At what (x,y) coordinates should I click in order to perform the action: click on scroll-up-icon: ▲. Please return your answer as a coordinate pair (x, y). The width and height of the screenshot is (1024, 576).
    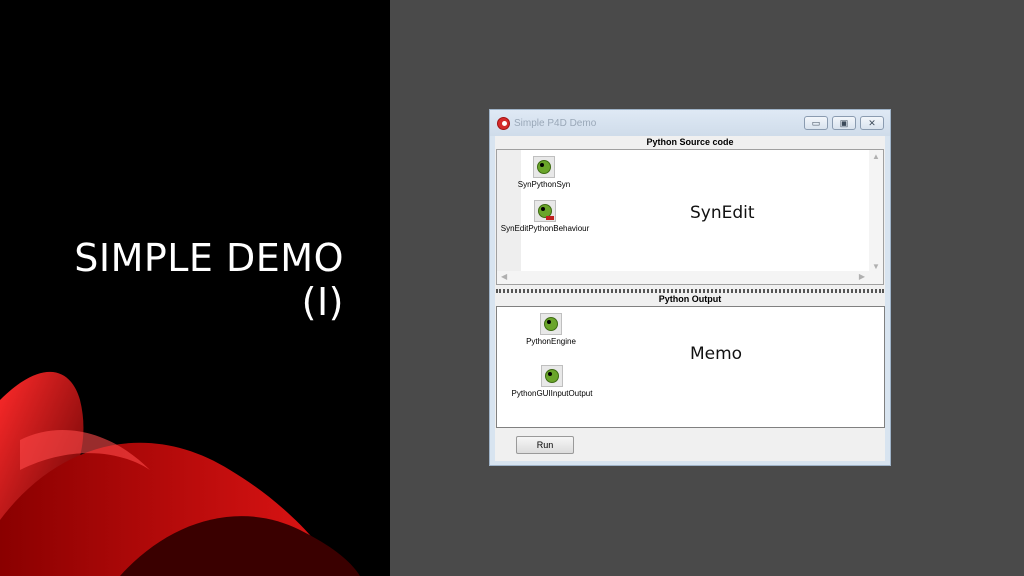
    Looking at the image, I should click on (876, 156).